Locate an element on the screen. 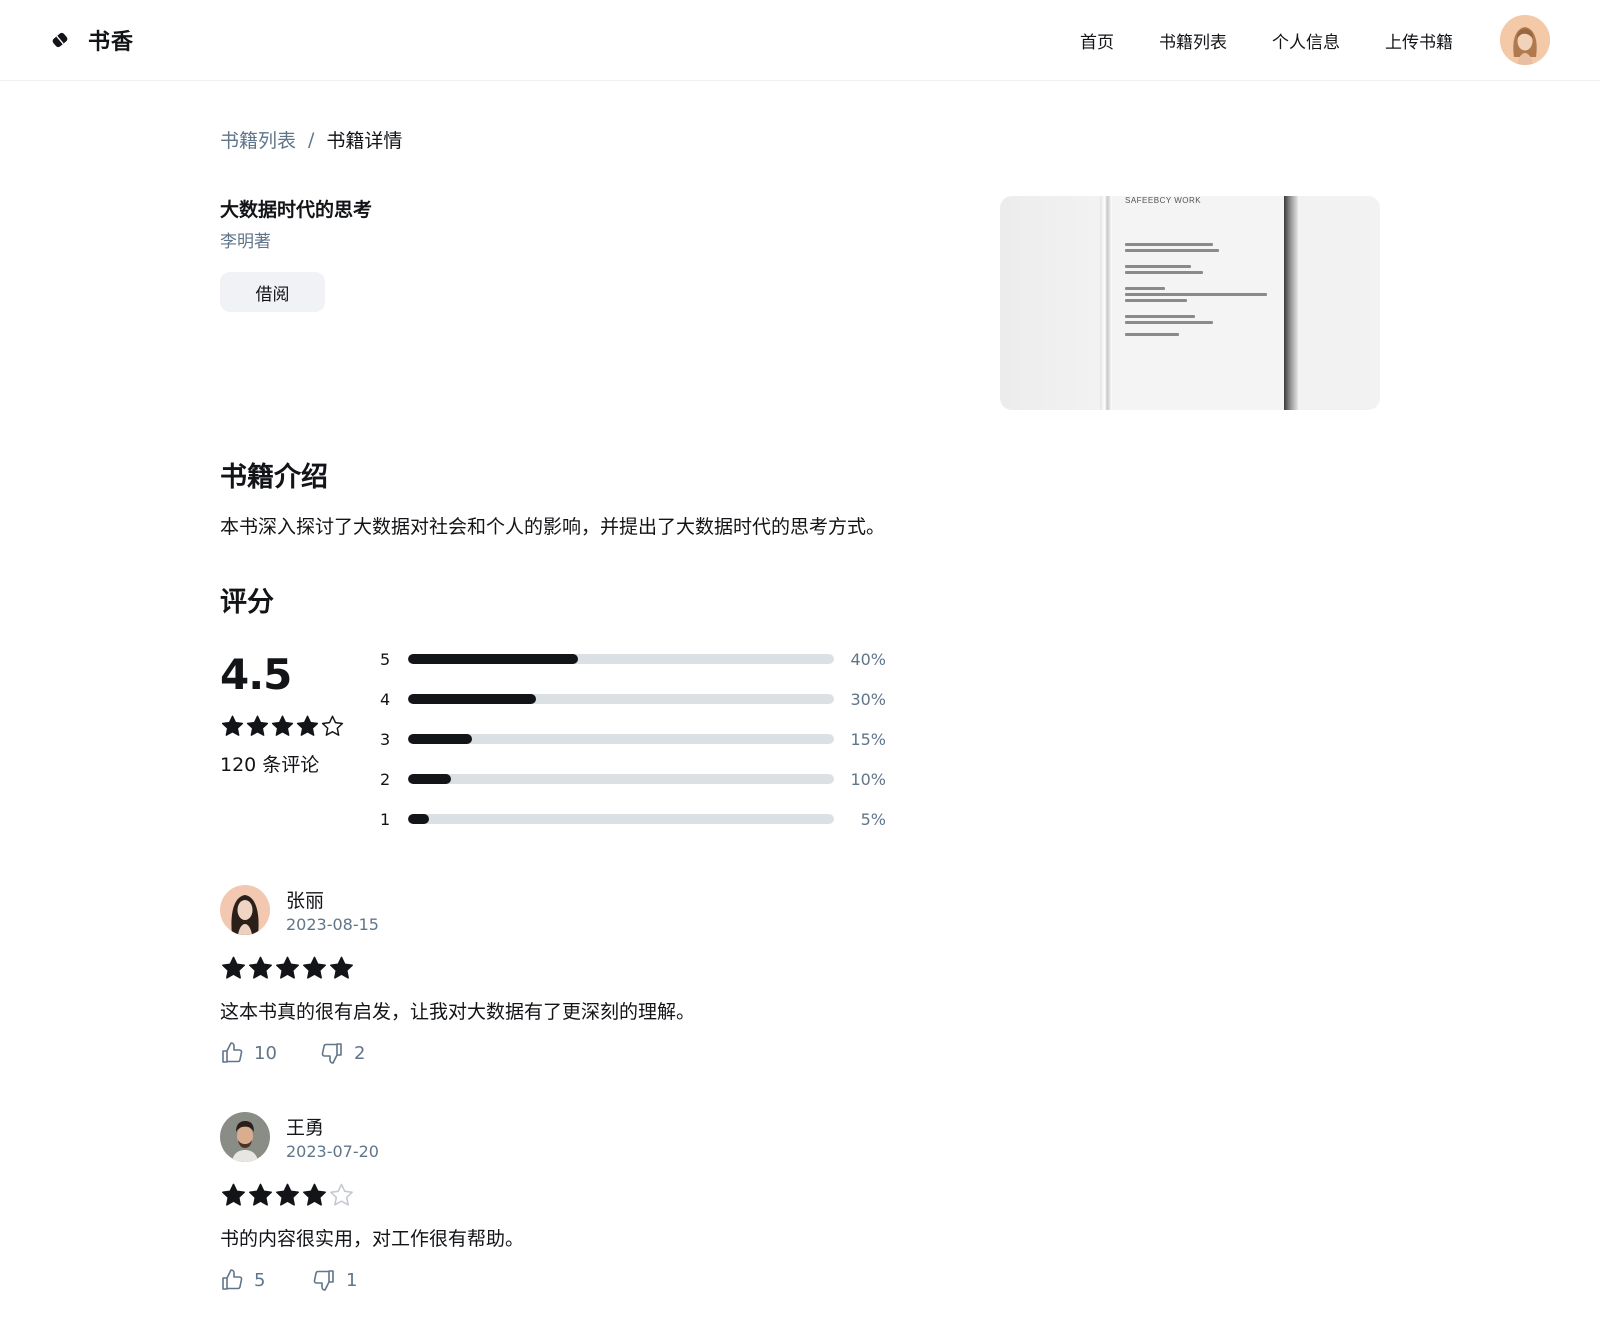 The image size is (1600, 1338). brand-name: 书香 is located at coordinates (111, 42).